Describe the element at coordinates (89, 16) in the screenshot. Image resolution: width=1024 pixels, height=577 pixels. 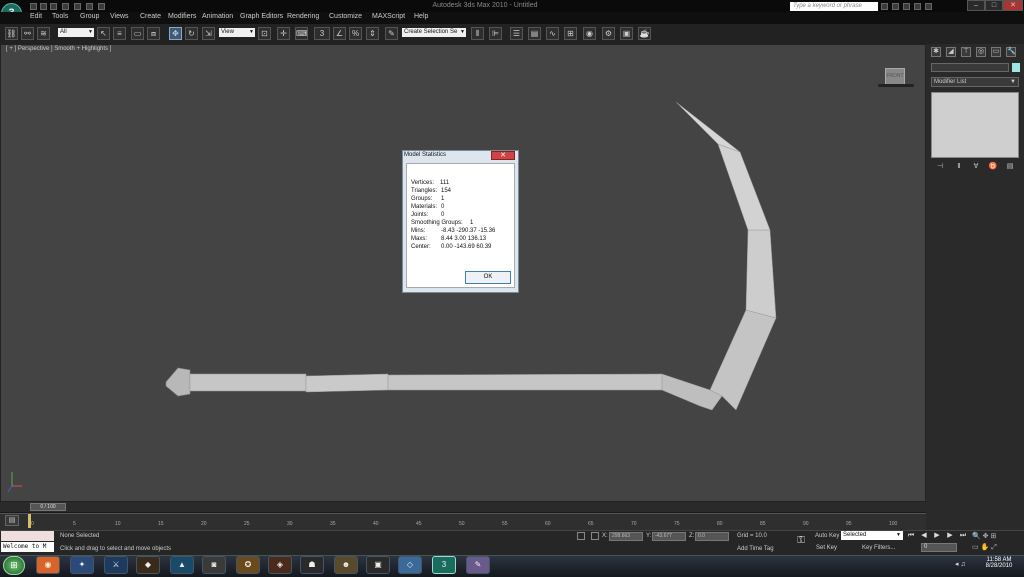
I see `menu-group: Group` at that location.